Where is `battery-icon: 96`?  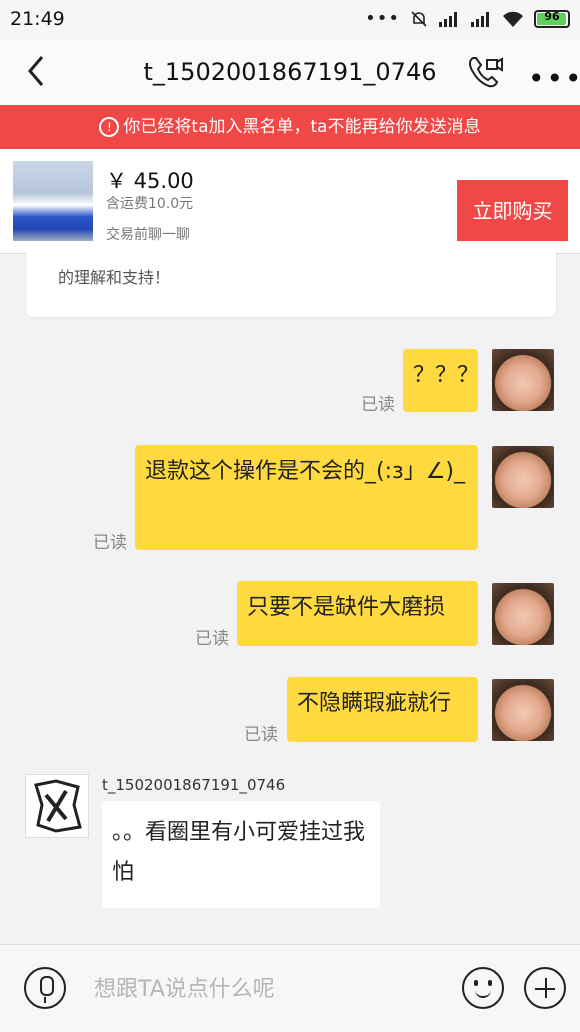
battery-icon: 96 is located at coordinates (552, 18).